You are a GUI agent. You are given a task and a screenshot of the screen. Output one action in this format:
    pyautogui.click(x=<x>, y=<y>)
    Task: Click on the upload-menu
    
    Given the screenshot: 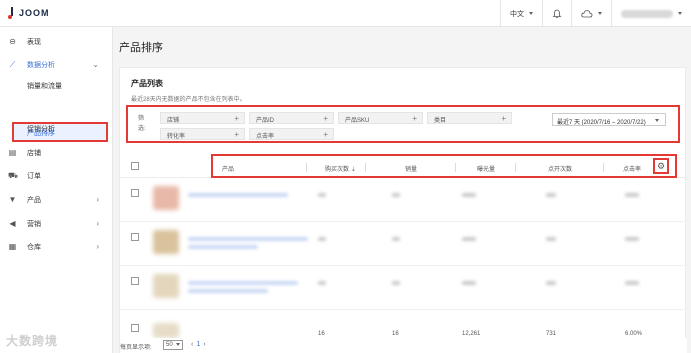 What is the action you would take?
    pyautogui.click(x=591, y=13)
    